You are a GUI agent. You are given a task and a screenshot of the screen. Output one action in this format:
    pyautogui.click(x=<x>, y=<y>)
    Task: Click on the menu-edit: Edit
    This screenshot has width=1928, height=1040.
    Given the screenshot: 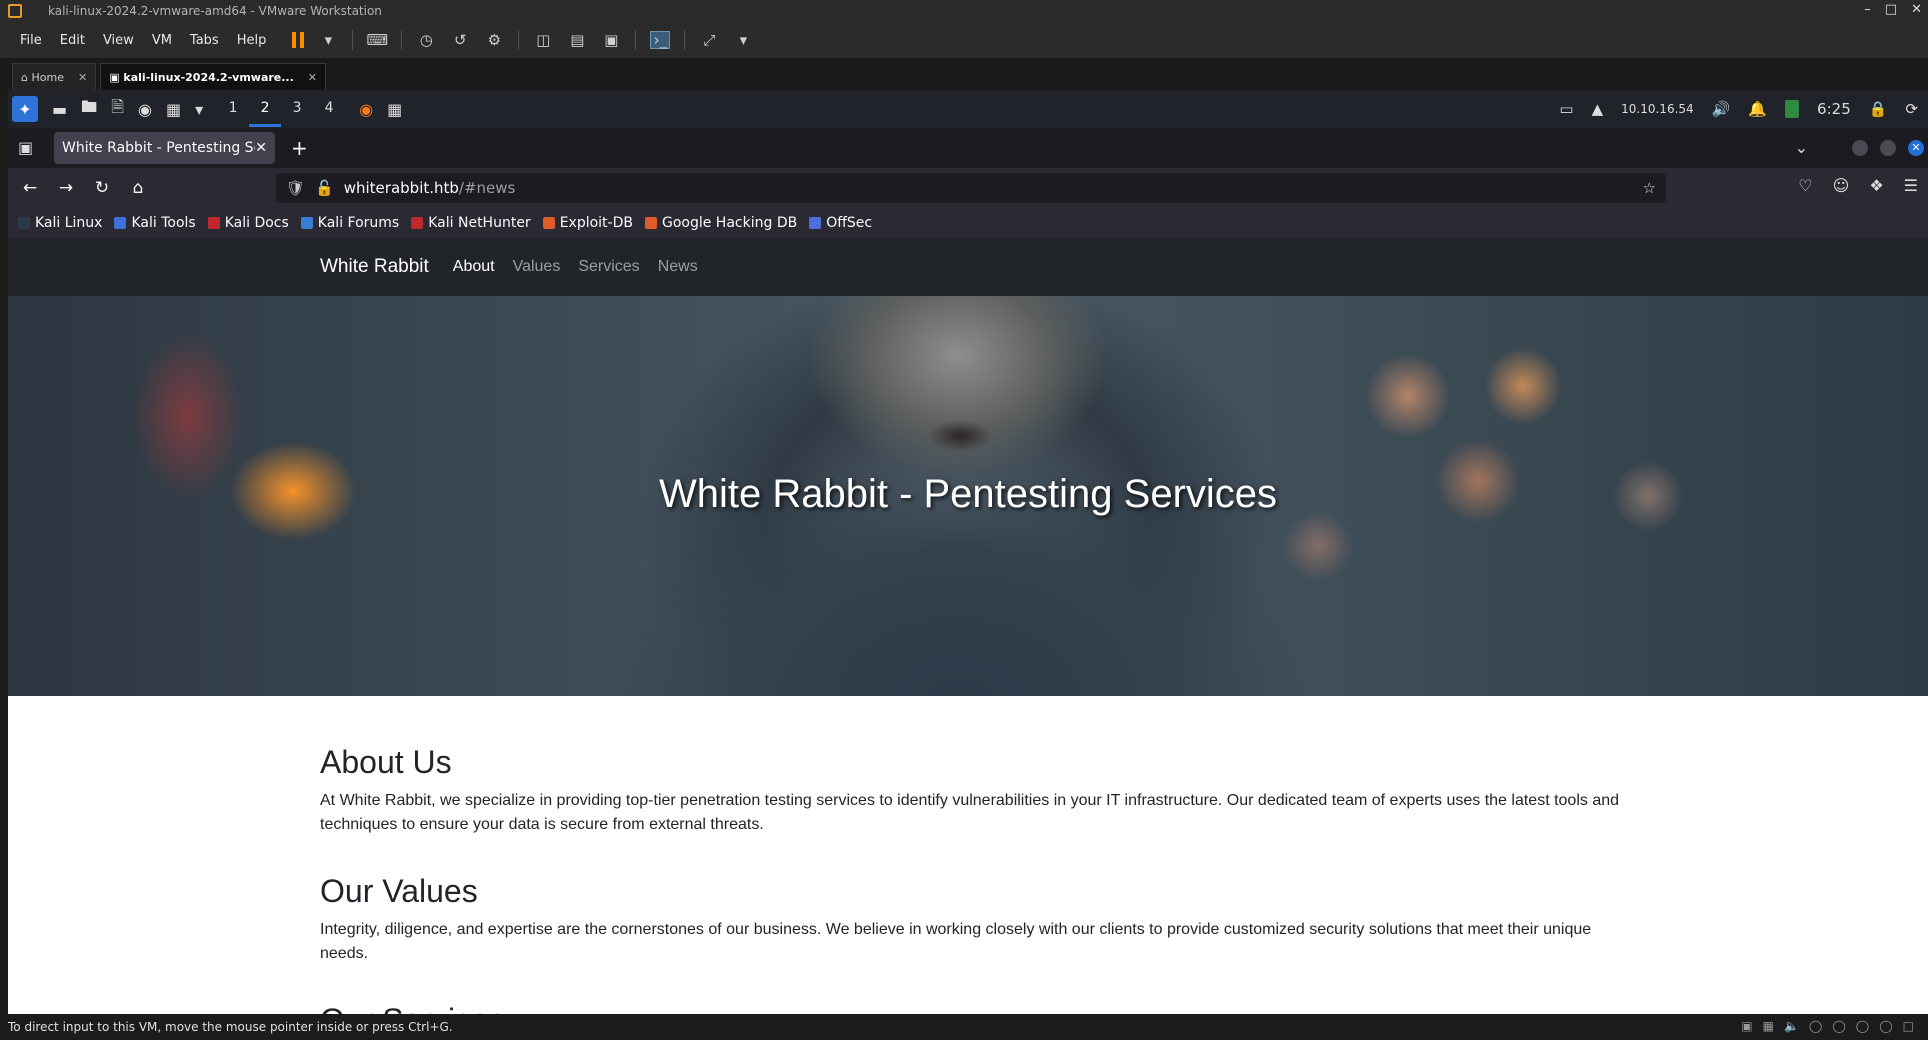 What is the action you would take?
    pyautogui.click(x=72, y=40)
    